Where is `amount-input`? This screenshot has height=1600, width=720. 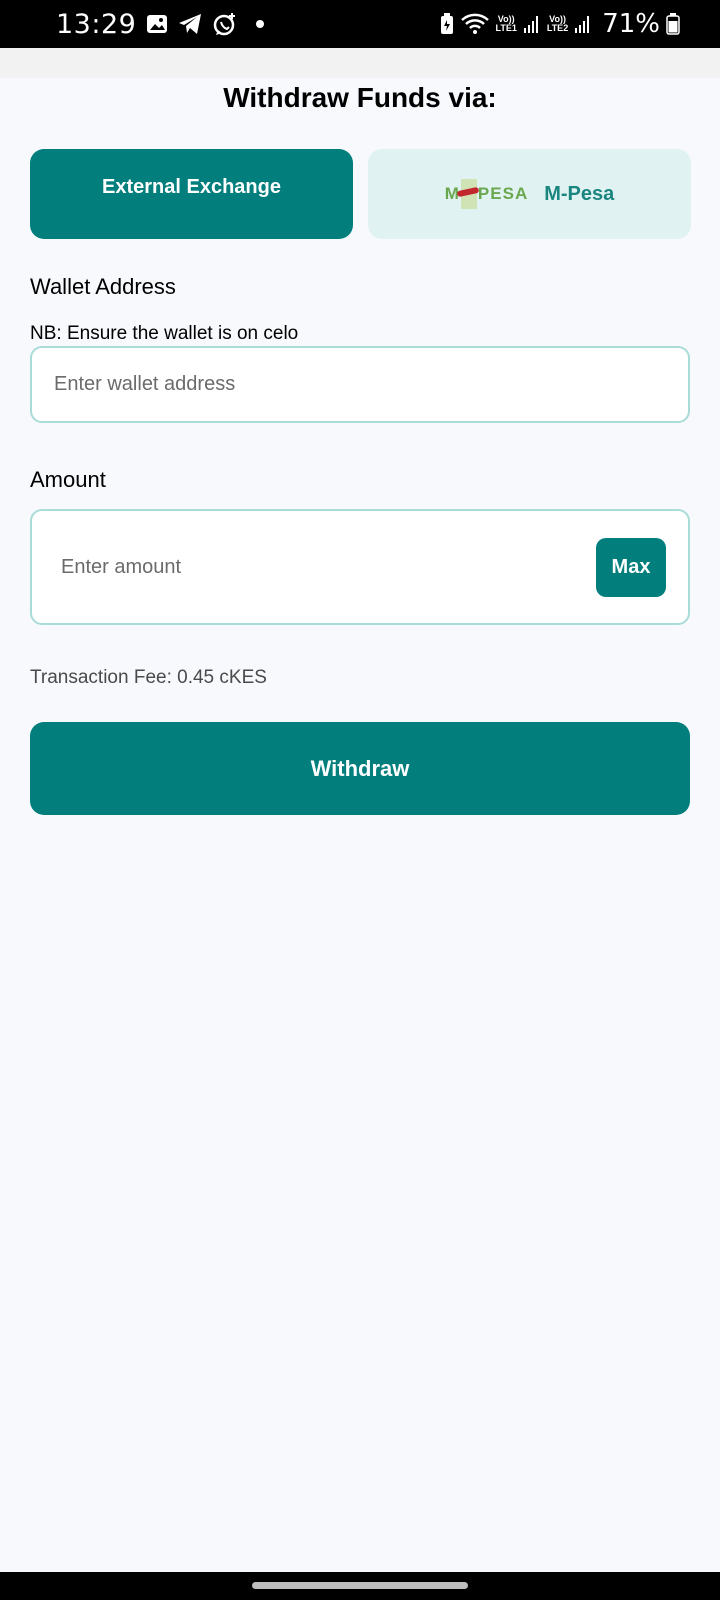 amount-input is located at coordinates (328, 567).